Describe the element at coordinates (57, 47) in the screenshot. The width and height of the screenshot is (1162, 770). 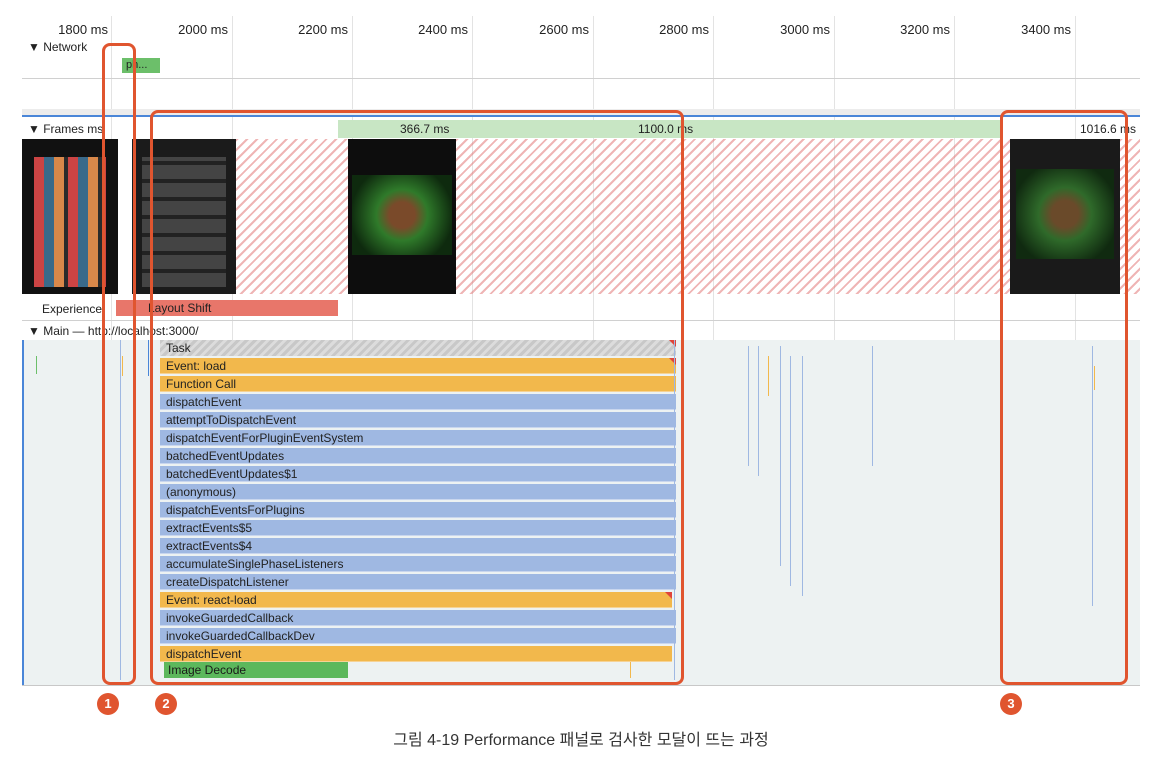
I see `network-track-toggle: ▼ Network` at that location.